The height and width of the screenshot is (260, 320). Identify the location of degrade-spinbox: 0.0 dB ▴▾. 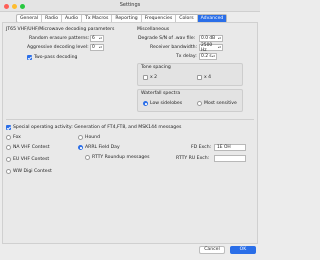
(211, 38).